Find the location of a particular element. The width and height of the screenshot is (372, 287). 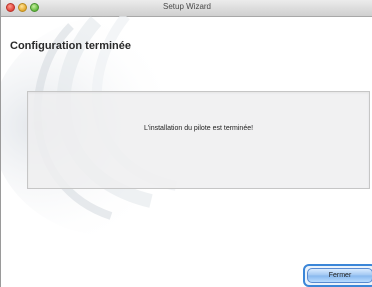

fermer-button: Fermer is located at coordinates (337, 275).